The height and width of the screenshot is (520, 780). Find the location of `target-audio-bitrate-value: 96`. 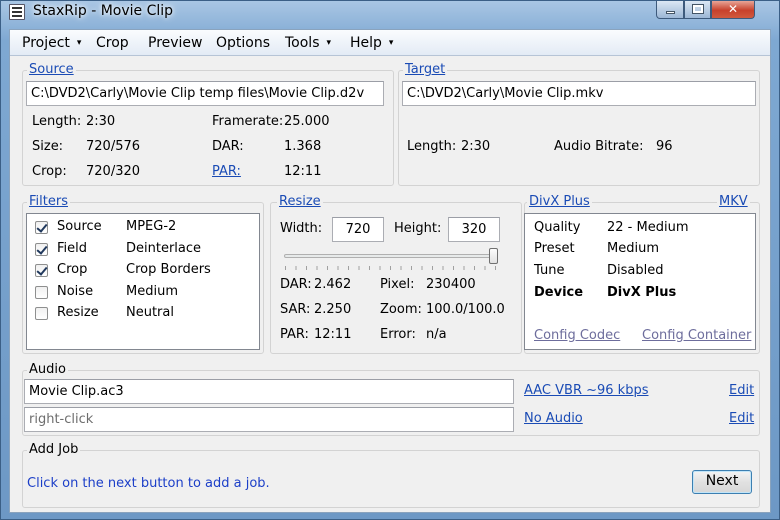

target-audio-bitrate-value: 96 is located at coordinates (664, 146).